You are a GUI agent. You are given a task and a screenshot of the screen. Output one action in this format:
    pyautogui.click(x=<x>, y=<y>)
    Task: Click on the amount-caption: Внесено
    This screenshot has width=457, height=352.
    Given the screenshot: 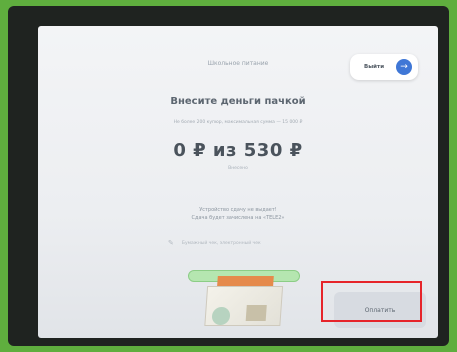 What is the action you would take?
    pyautogui.click(x=238, y=168)
    